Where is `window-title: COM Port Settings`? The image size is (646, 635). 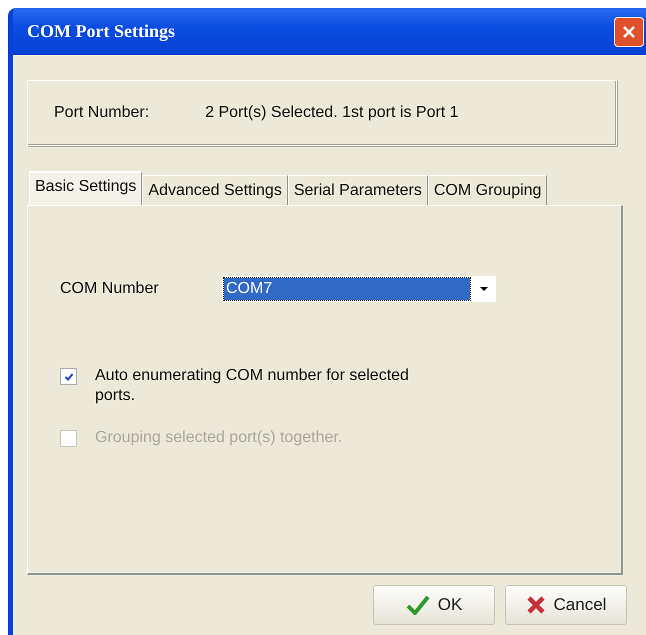 window-title: COM Port Settings is located at coordinates (101, 31).